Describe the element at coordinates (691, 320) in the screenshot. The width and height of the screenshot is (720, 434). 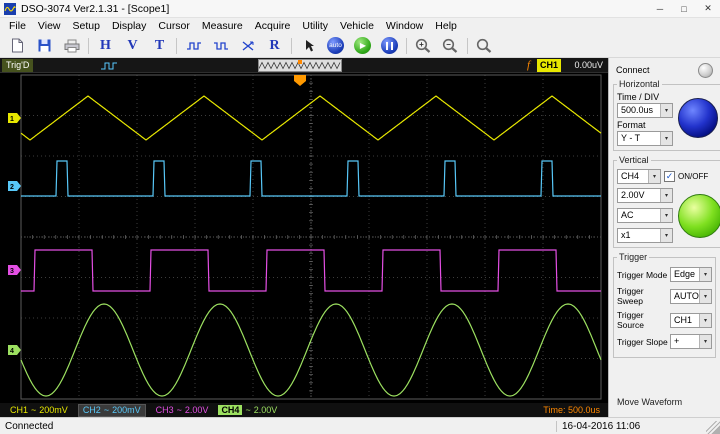
I see `trigger-source-select: CH1 ▾` at that location.